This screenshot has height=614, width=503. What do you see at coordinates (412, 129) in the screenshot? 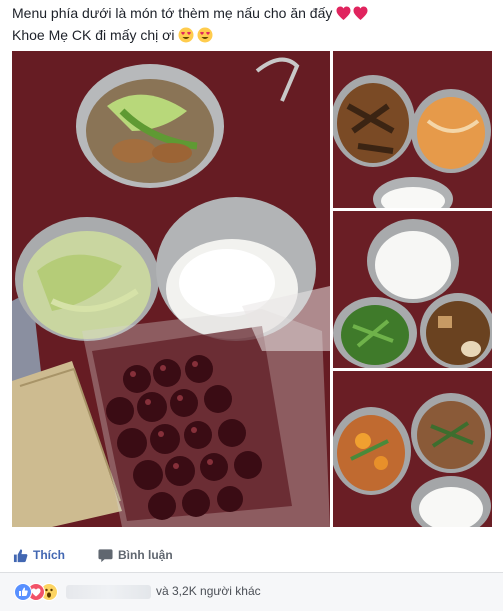
I see `photo-top-right` at bounding box center [412, 129].